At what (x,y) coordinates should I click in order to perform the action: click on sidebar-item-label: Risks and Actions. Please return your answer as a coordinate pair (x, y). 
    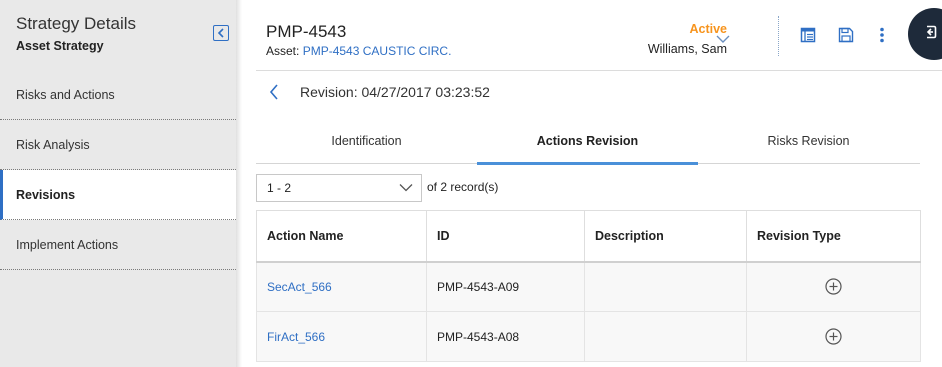
    Looking at the image, I should click on (65, 94).